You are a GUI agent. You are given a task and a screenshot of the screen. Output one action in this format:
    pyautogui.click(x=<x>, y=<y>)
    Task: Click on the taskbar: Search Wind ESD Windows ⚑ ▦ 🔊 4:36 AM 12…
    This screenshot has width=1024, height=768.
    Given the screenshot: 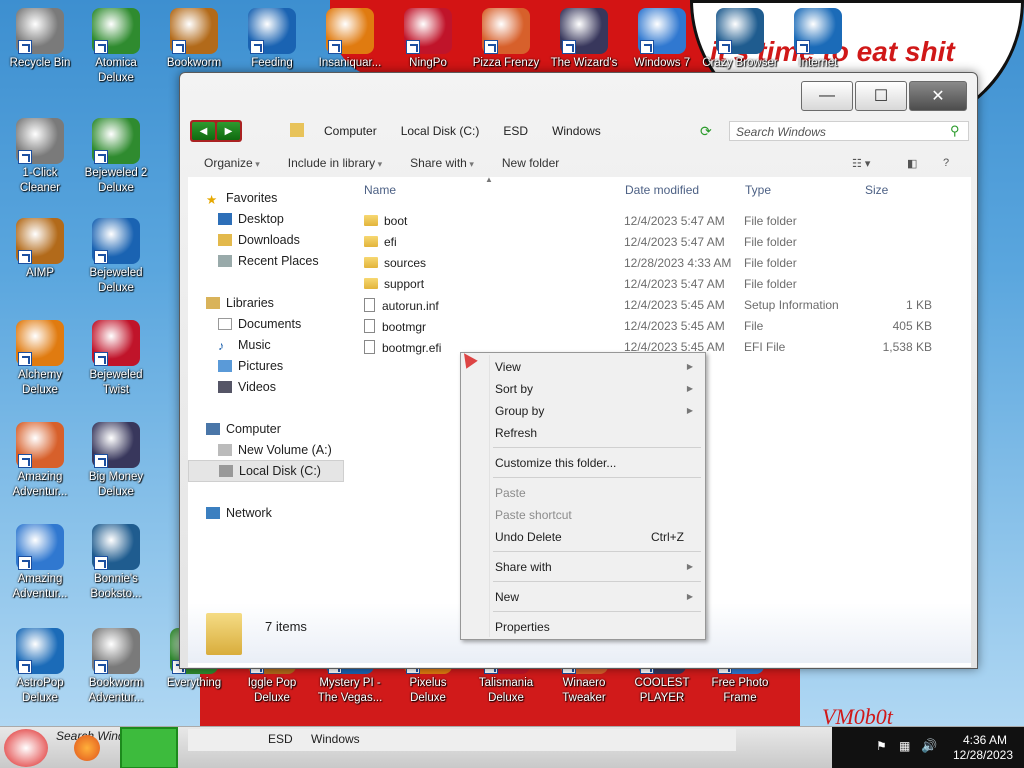 What is the action you would take?
    pyautogui.click(x=512, y=747)
    